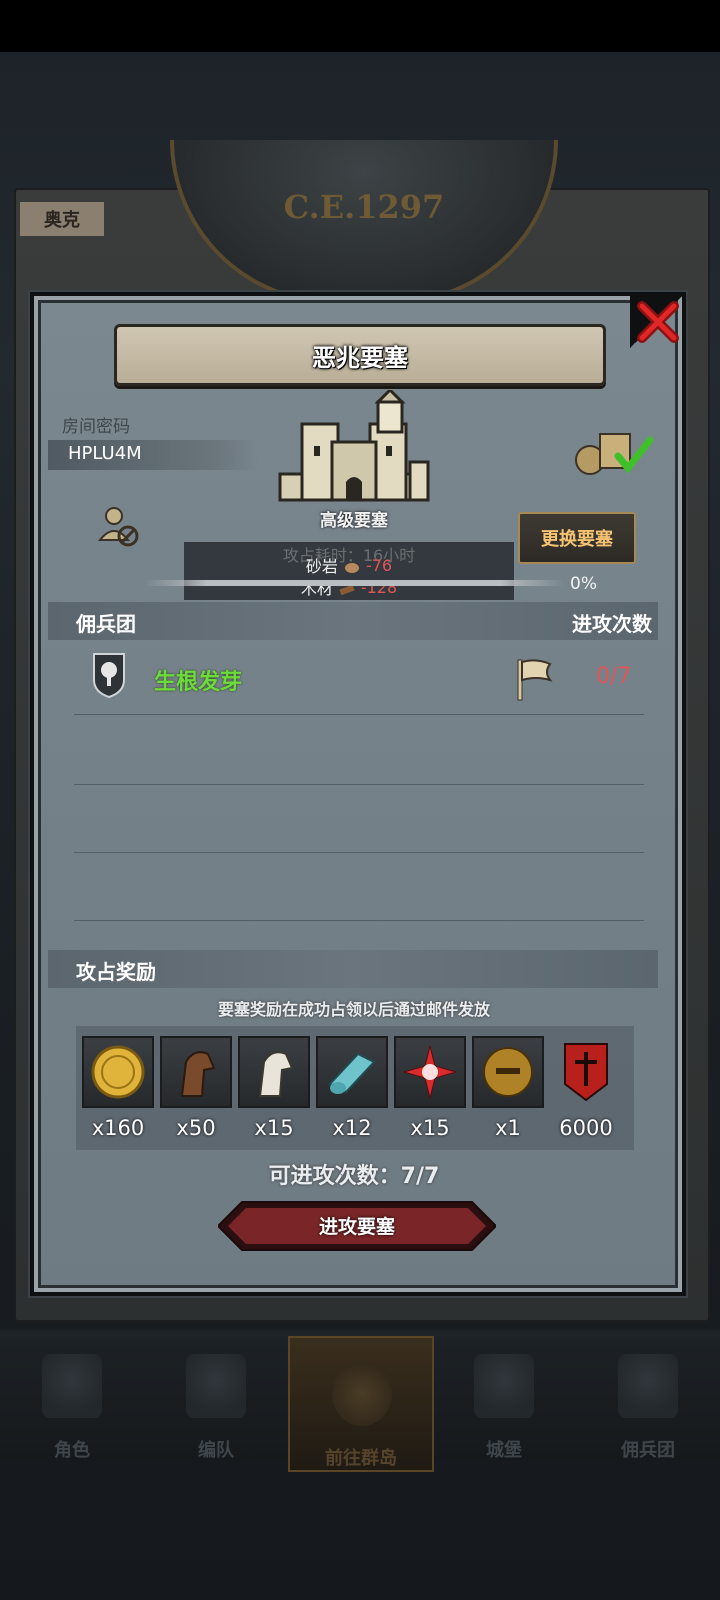 The width and height of the screenshot is (720, 1600). I want to click on reward-item: x50, so click(196, 1088).